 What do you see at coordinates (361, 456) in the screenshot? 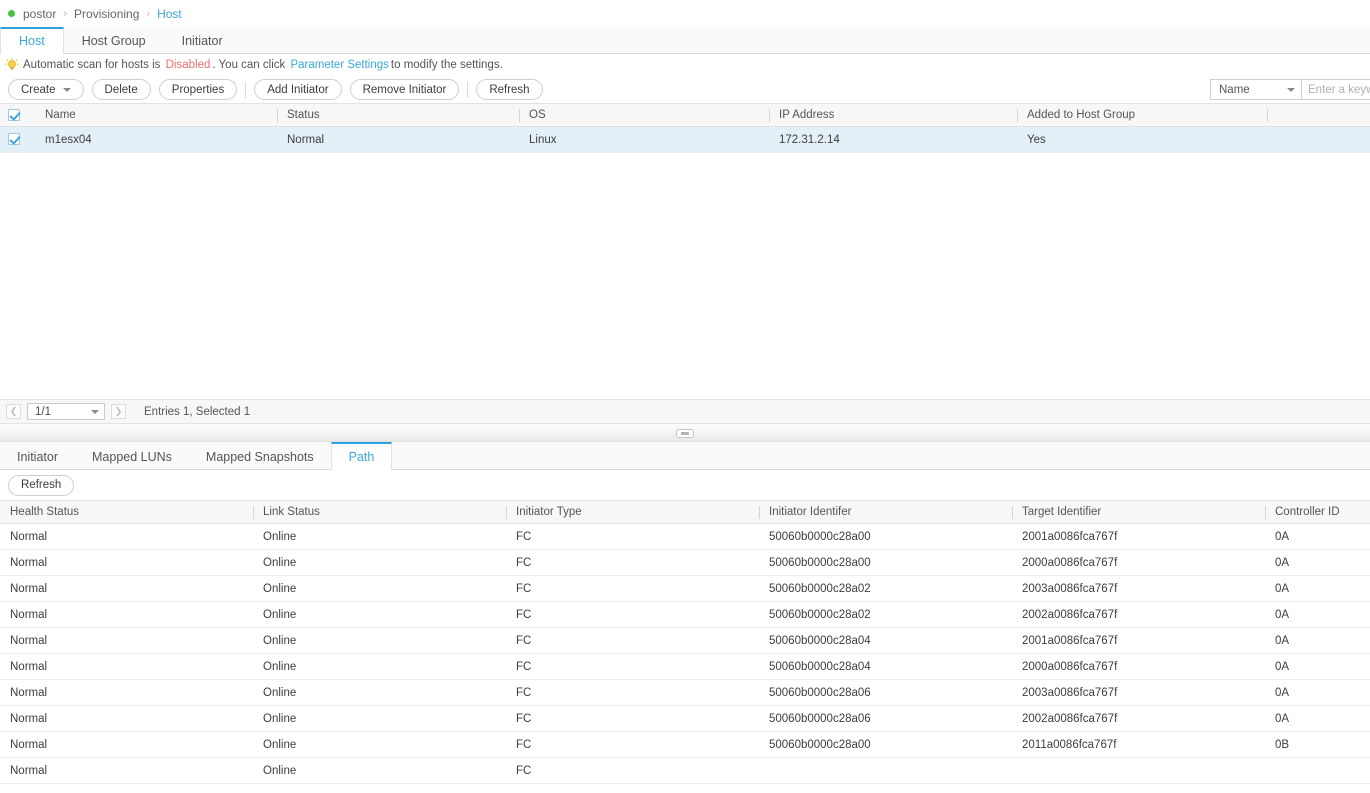
I see `tab-path: Path` at bounding box center [361, 456].